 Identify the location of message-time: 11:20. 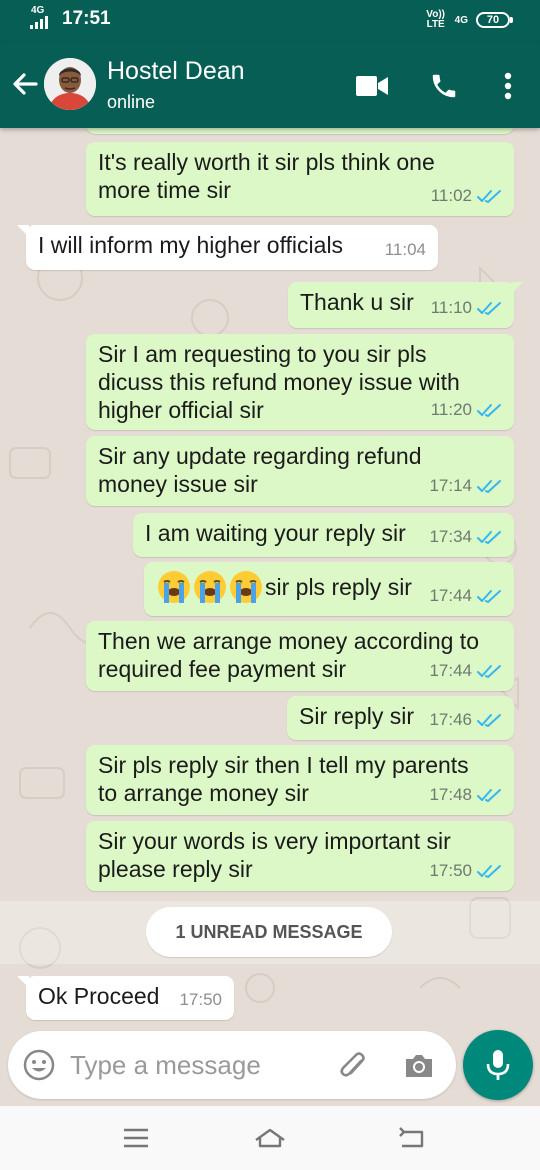
(451, 409).